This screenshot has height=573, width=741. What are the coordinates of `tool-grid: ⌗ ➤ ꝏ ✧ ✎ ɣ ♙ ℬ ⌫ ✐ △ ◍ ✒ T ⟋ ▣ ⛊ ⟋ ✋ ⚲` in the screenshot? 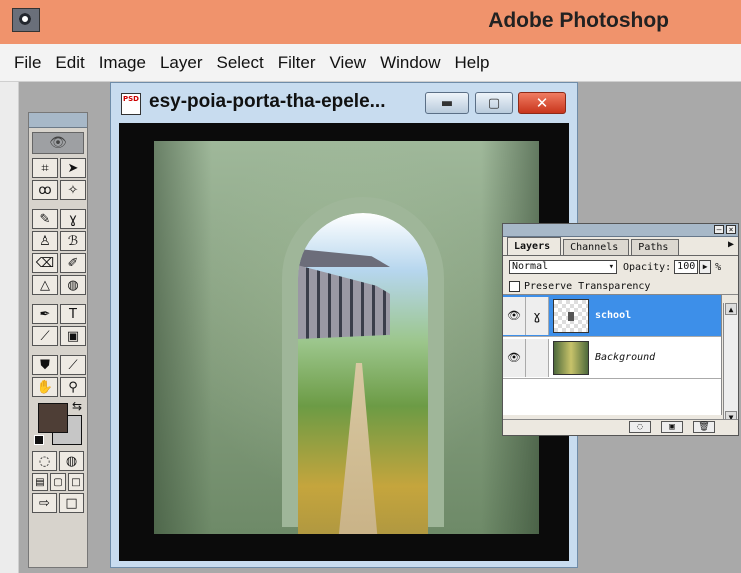 It's located at (58, 277).